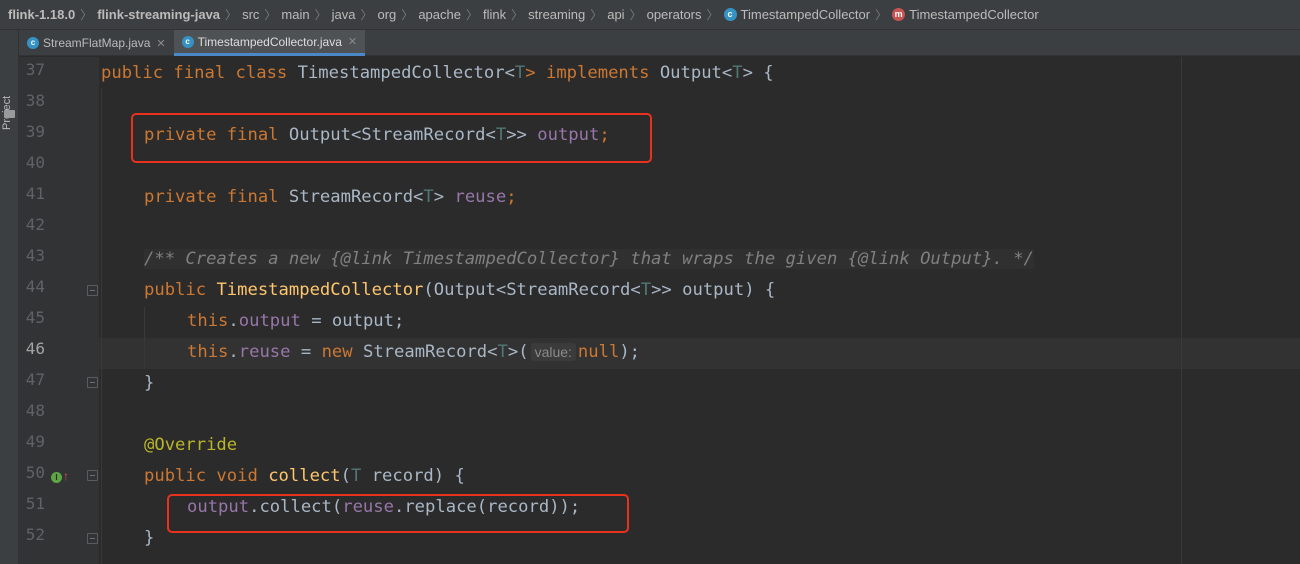 The width and height of the screenshot is (1300, 564). Describe the element at coordinates (974, 14) in the screenshot. I see `breadcrumb-method-label: TimestampedCollector` at that location.